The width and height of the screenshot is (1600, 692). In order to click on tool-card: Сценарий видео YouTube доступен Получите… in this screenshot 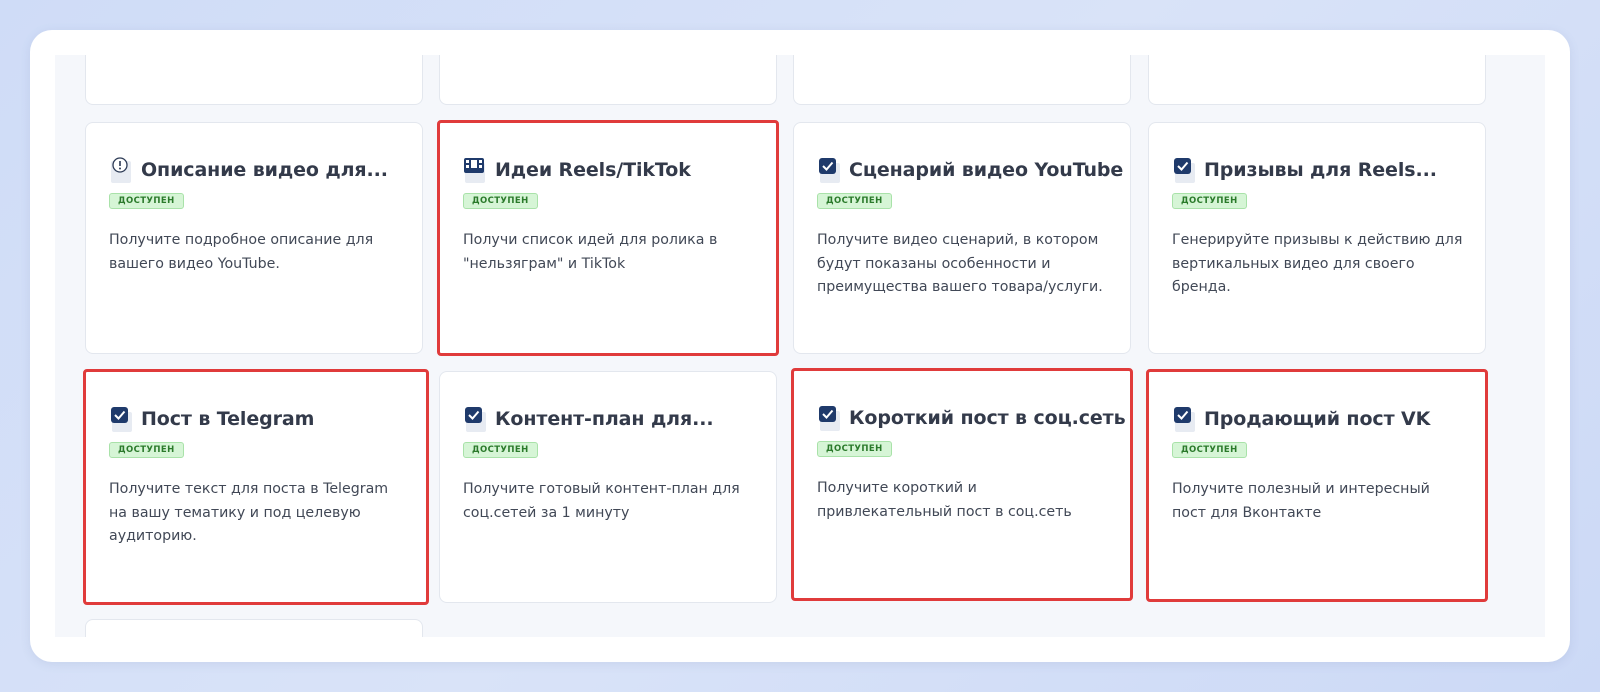, I will do `click(962, 238)`.